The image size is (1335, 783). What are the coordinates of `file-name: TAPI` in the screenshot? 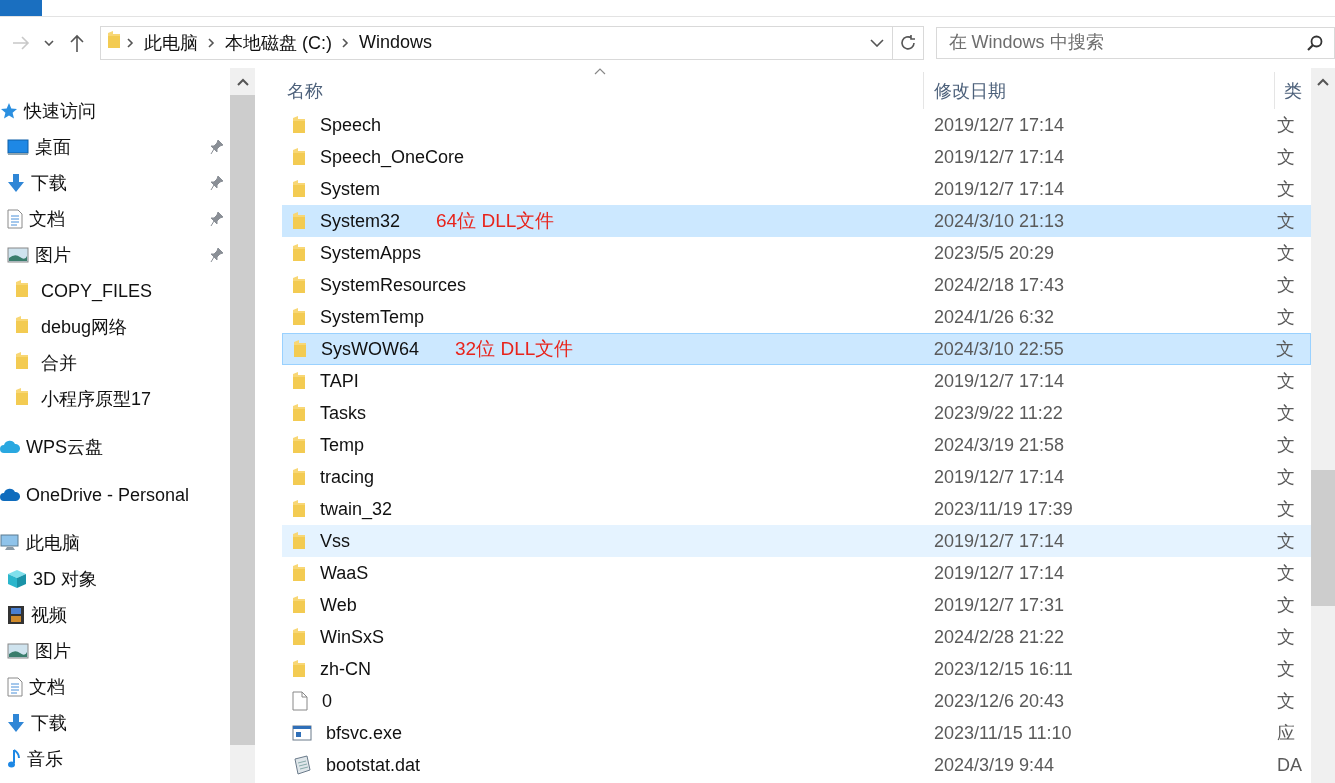 It's located at (339, 381).